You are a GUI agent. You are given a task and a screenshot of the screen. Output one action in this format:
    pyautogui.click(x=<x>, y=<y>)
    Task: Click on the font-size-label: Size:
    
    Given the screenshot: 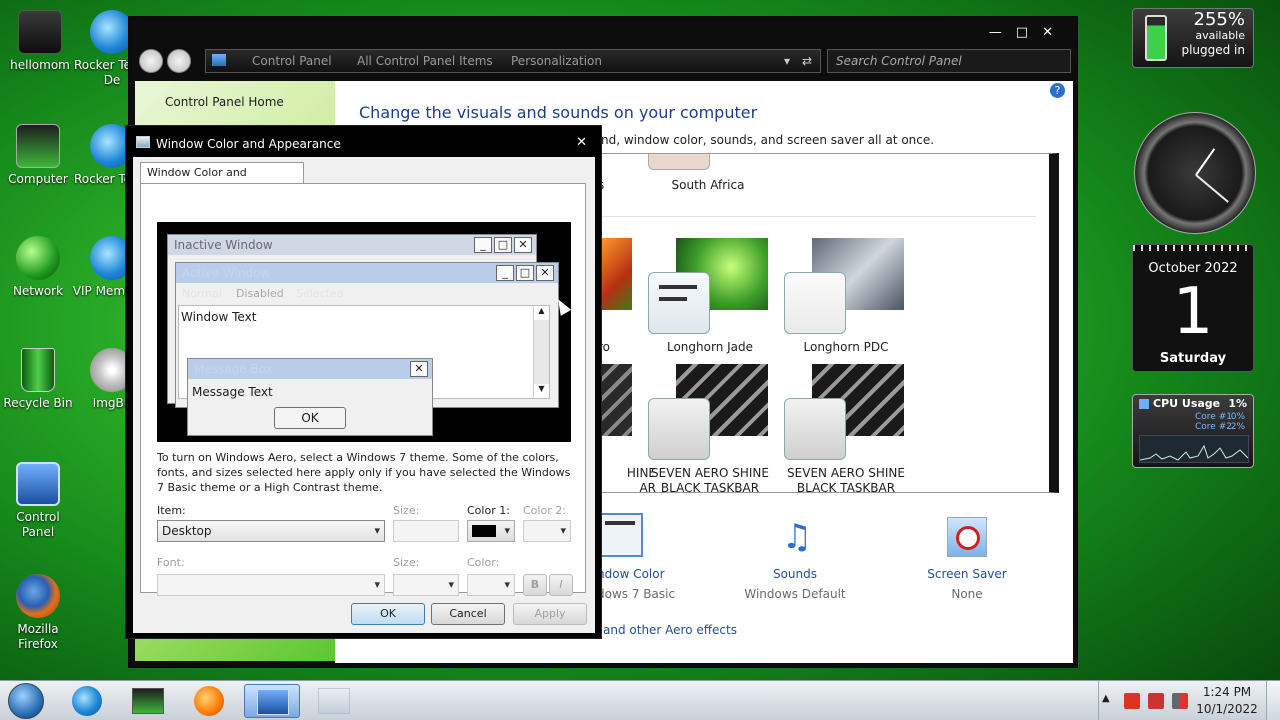 What is the action you would take?
    pyautogui.click(x=406, y=562)
    